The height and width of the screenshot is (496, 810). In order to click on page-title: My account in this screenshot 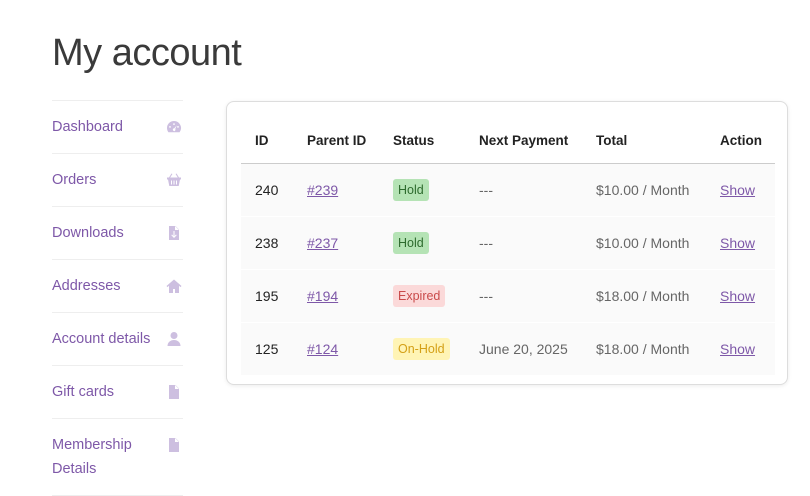, I will do `click(147, 53)`.